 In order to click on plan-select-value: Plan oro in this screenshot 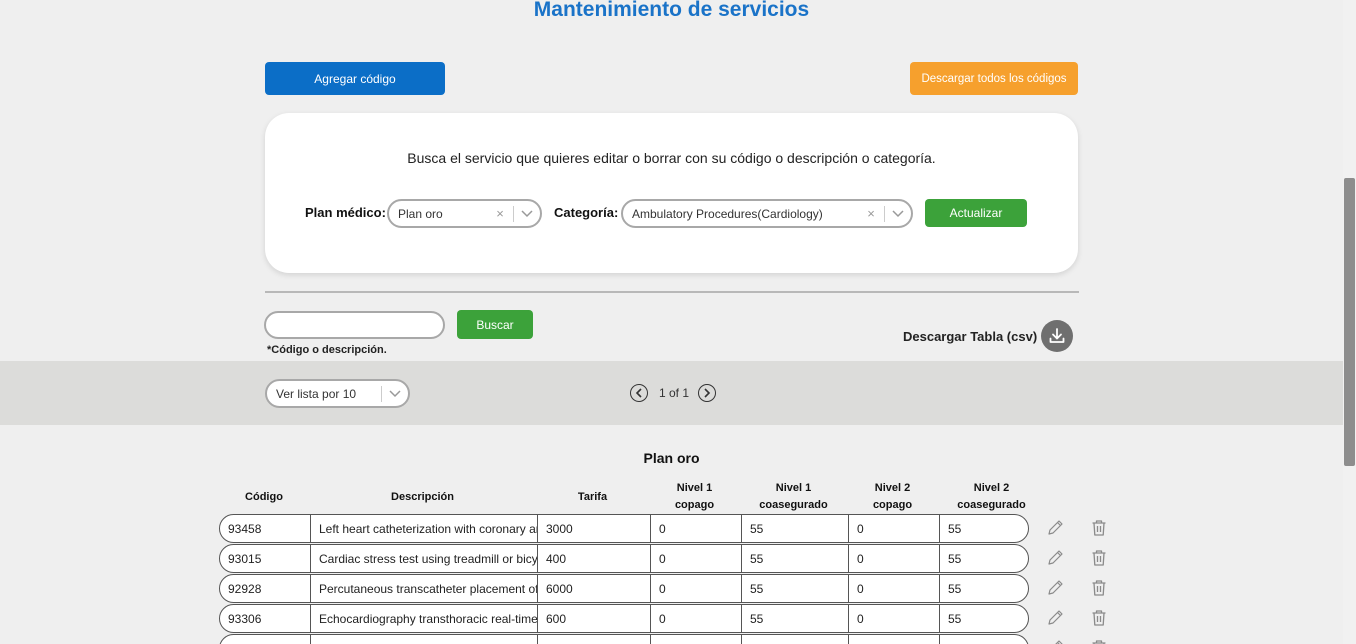, I will do `click(420, 213)`.